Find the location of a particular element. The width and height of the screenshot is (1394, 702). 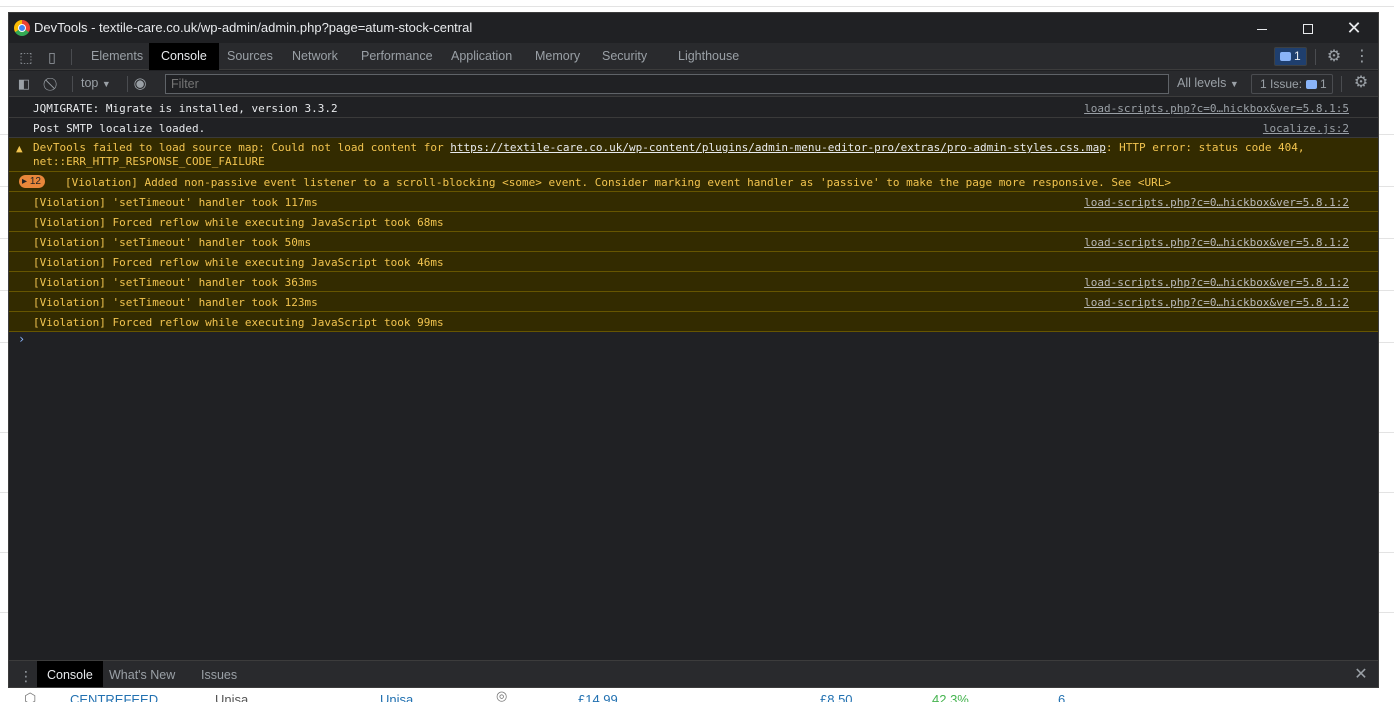

messages-badge: 1 is located at coordinates (1290, 56).